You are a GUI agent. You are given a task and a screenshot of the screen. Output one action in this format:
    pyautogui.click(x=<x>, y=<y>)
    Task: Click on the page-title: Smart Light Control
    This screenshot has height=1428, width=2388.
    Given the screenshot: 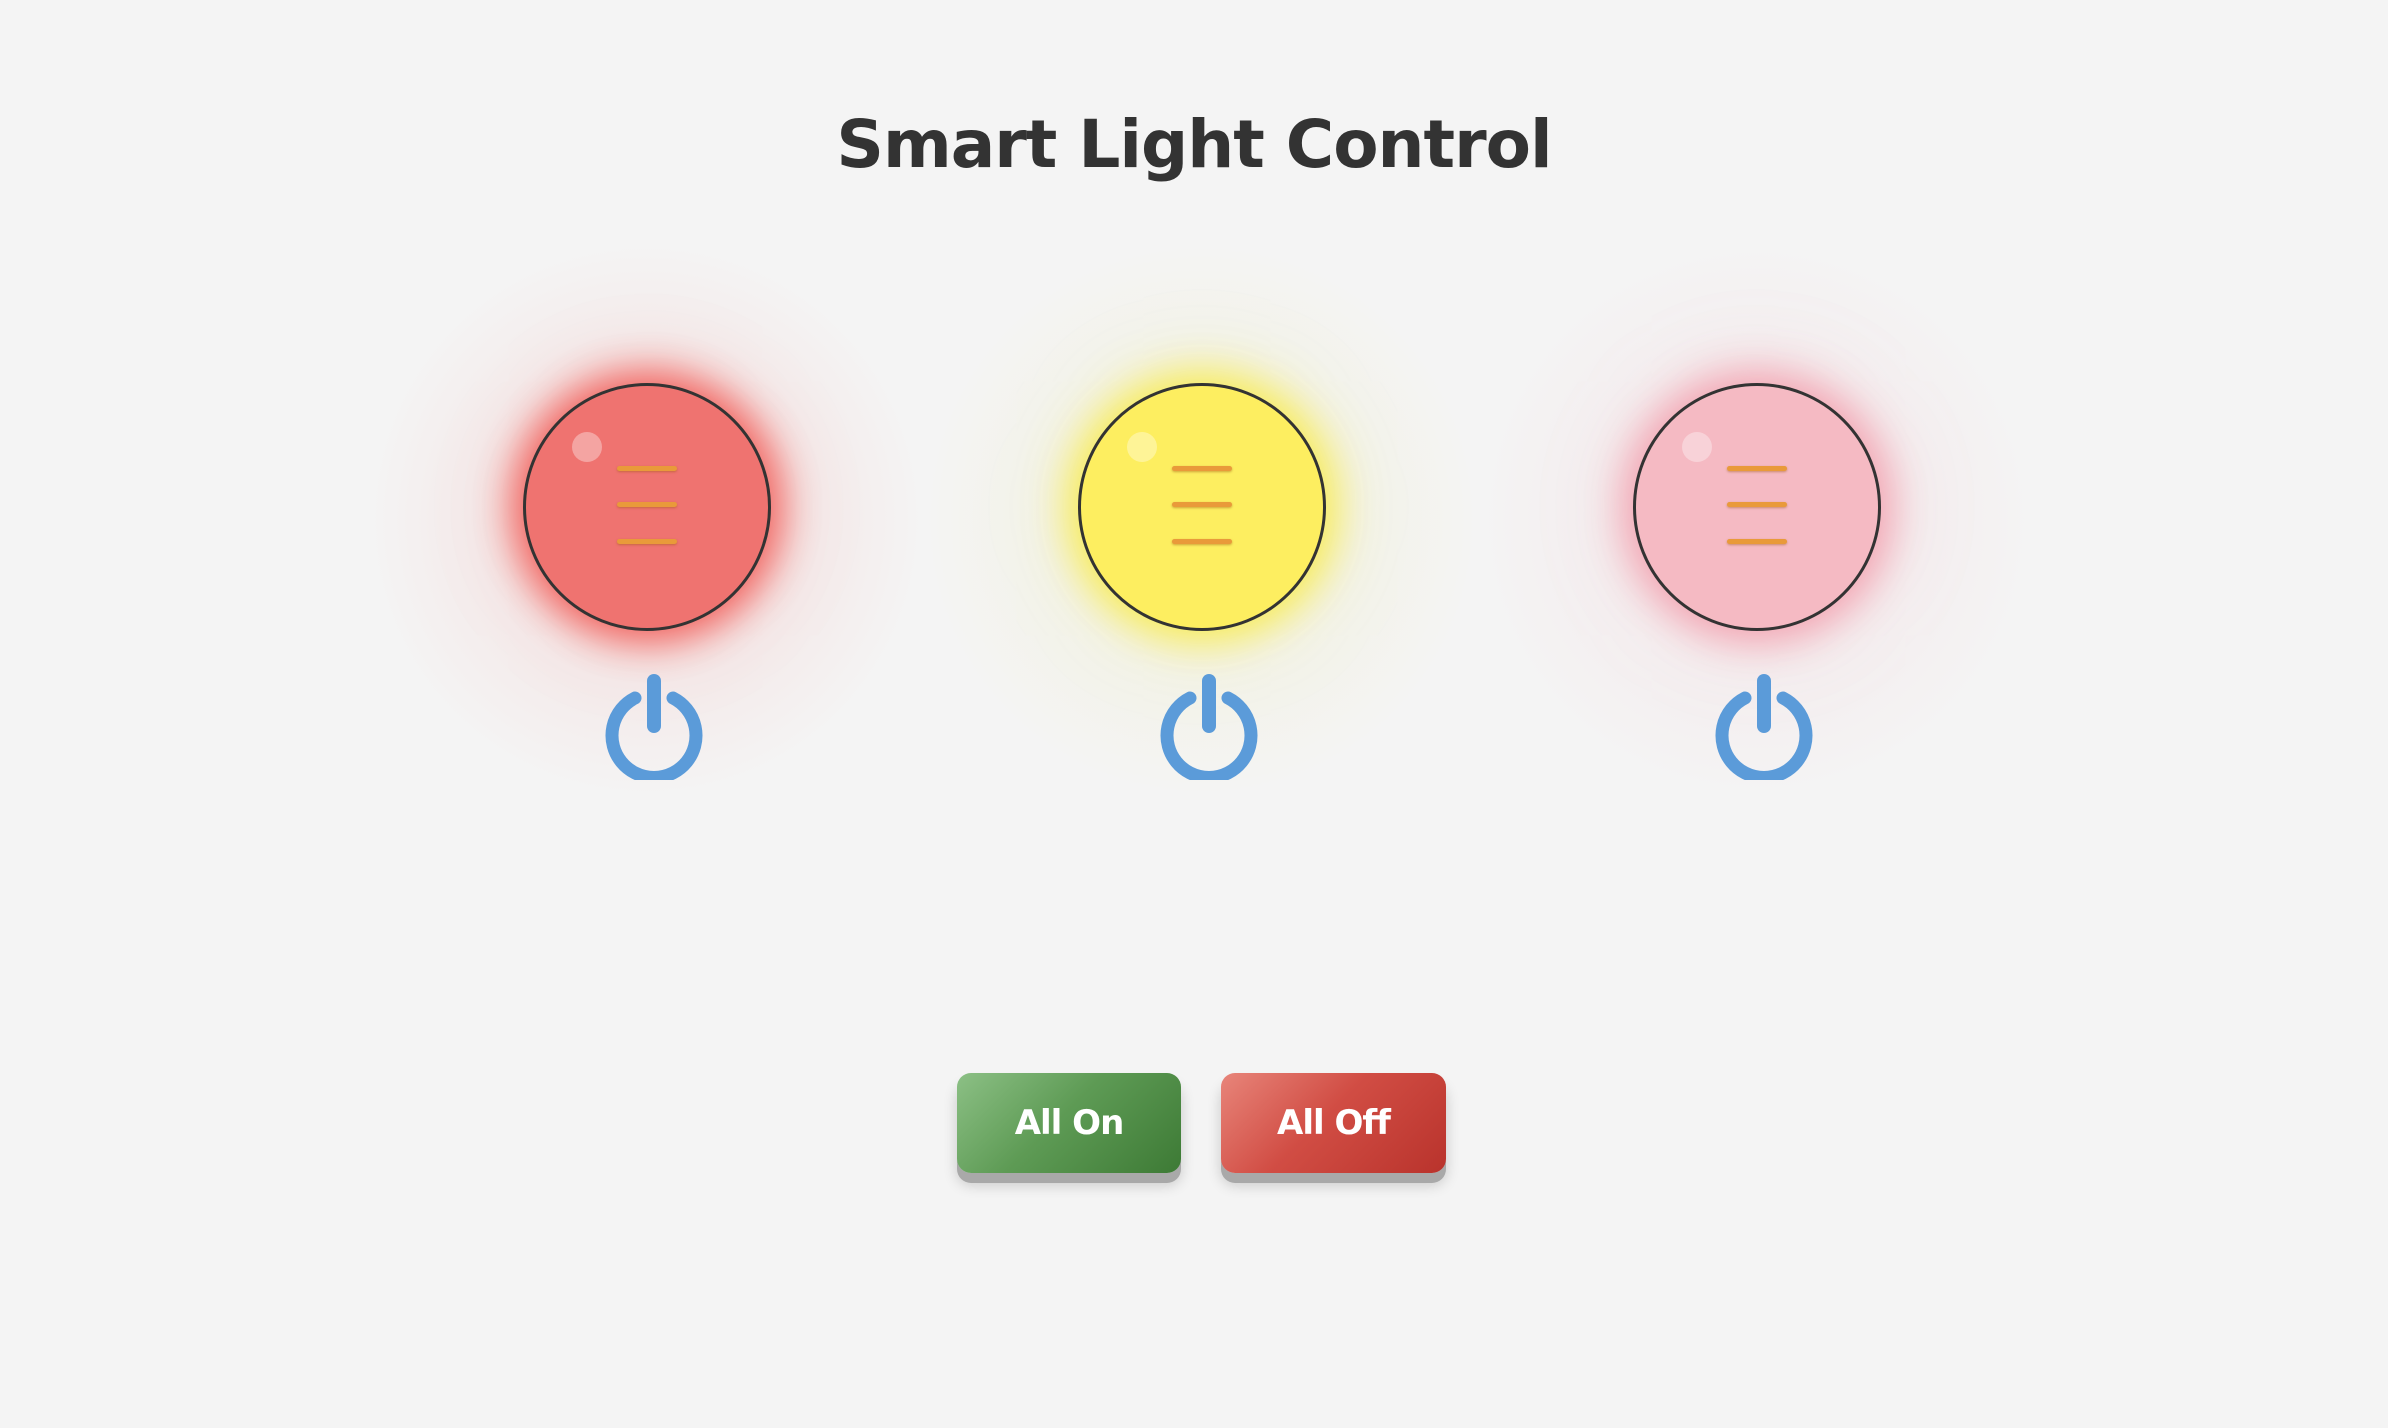 What is the action you would take?
    pyautogui.click(x=1194, y=144)
    